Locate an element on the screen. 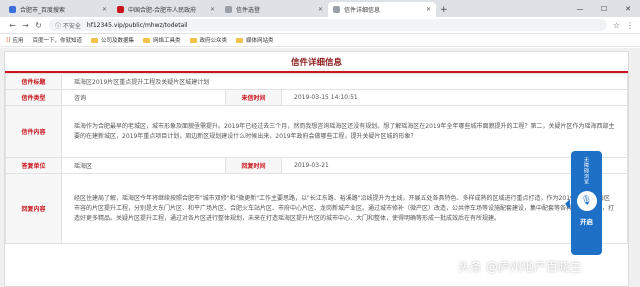 This screenshot has height=287, width=640. bookmark-star-icon: ☆ is located at coordinates (616, 25).